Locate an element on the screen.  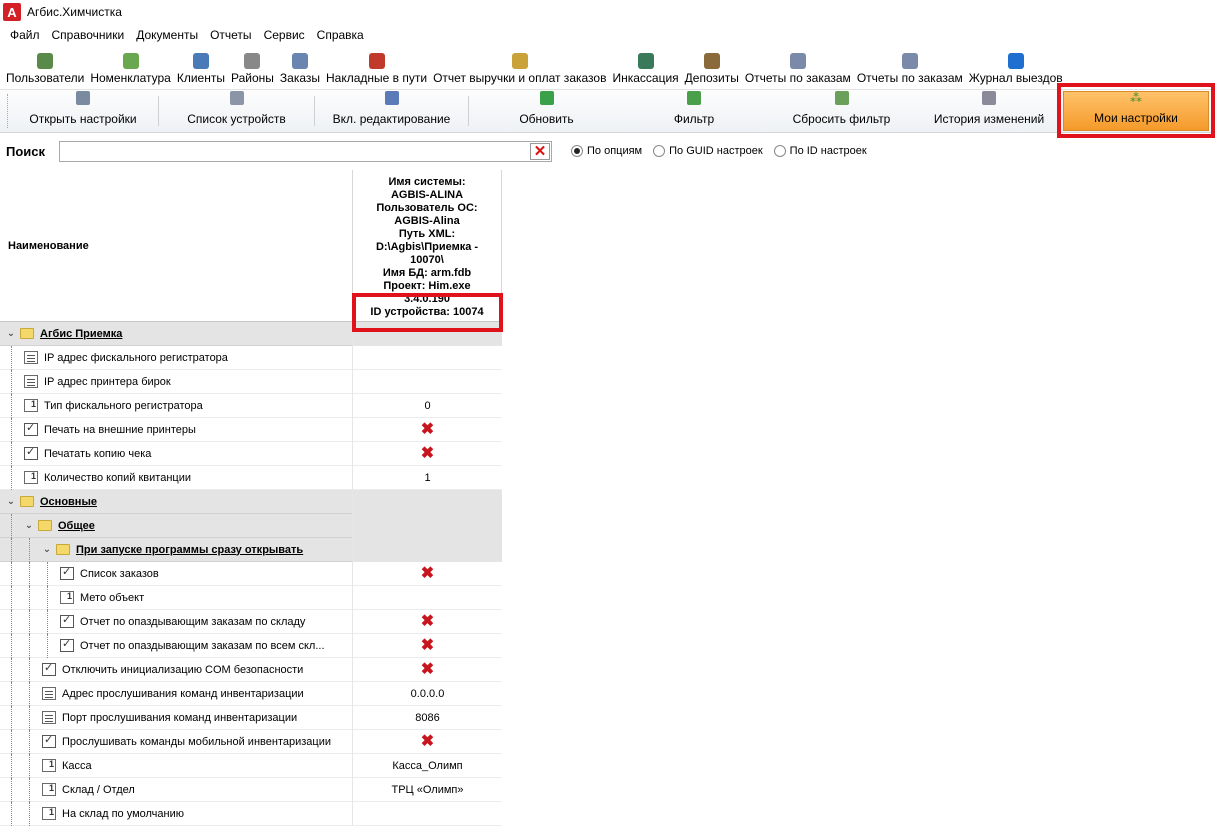
column-header-name: Наименование is located at coordinates (48, 246).